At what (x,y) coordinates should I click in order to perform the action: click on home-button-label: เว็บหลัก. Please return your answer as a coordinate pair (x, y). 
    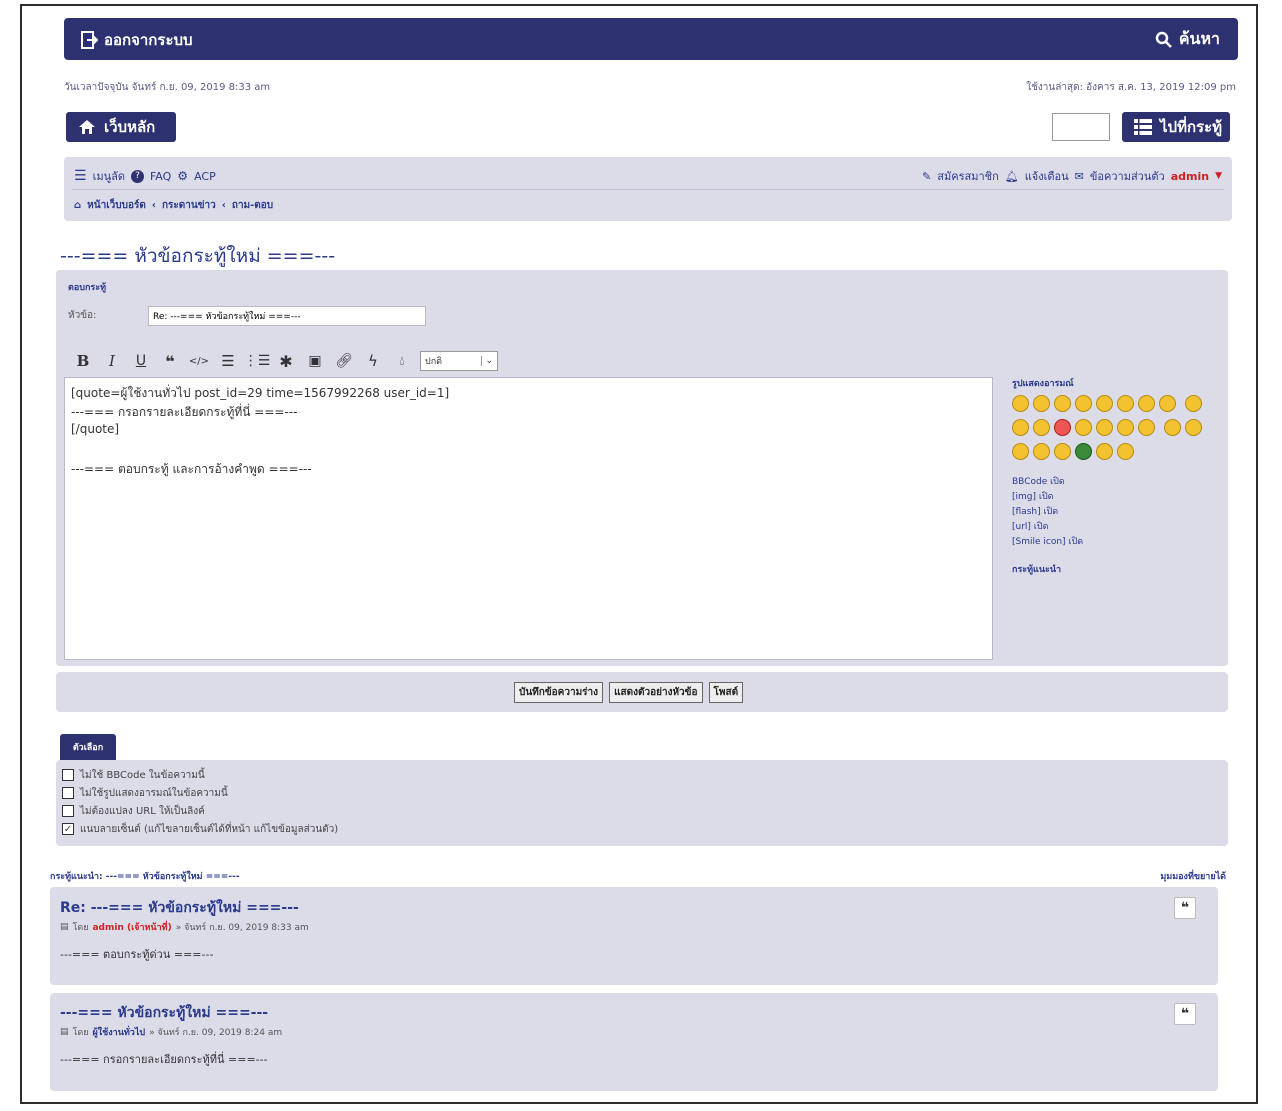
    Looking at the image, I should click on (130, 127).